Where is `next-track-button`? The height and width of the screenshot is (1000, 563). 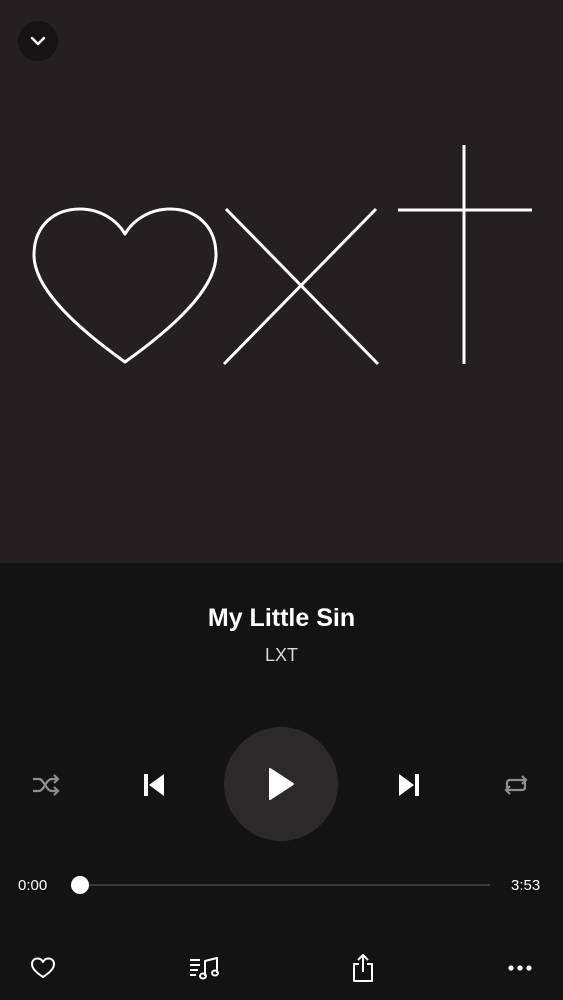
next-track-button is located at coordinates (409, 785).